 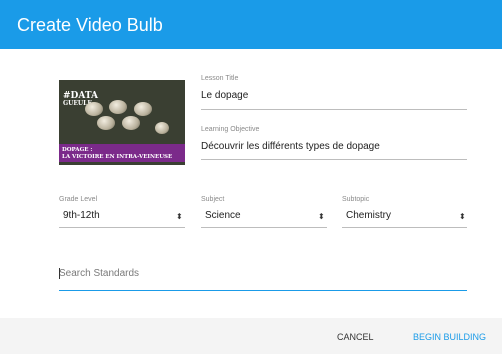 What do you see at coordinates (81, 215) in the screenshot?
I see `grade-level-select: 9th-12th` at bounding box center [81, 215].